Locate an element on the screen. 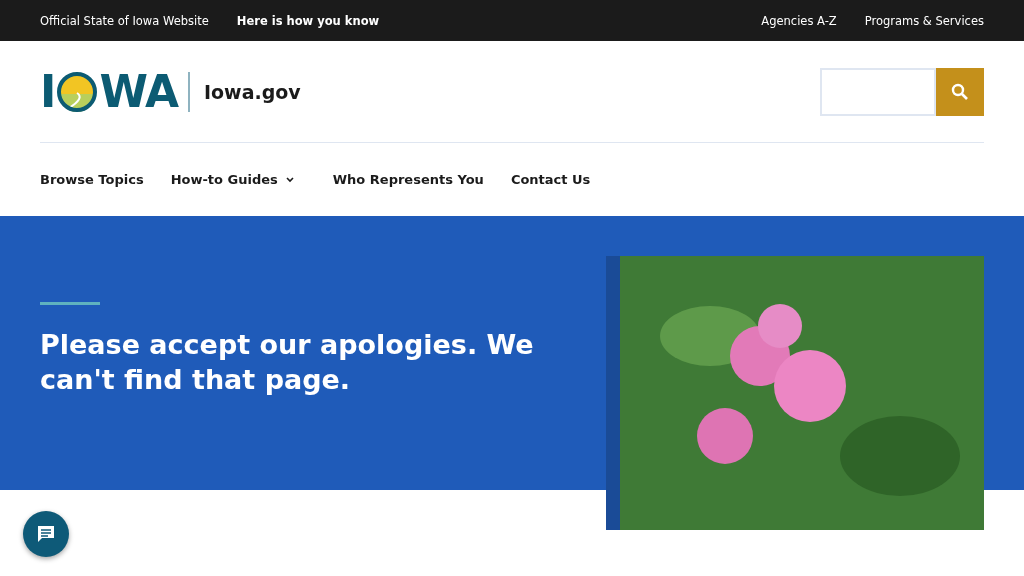  search-icon is located at coordinates (960, 91).